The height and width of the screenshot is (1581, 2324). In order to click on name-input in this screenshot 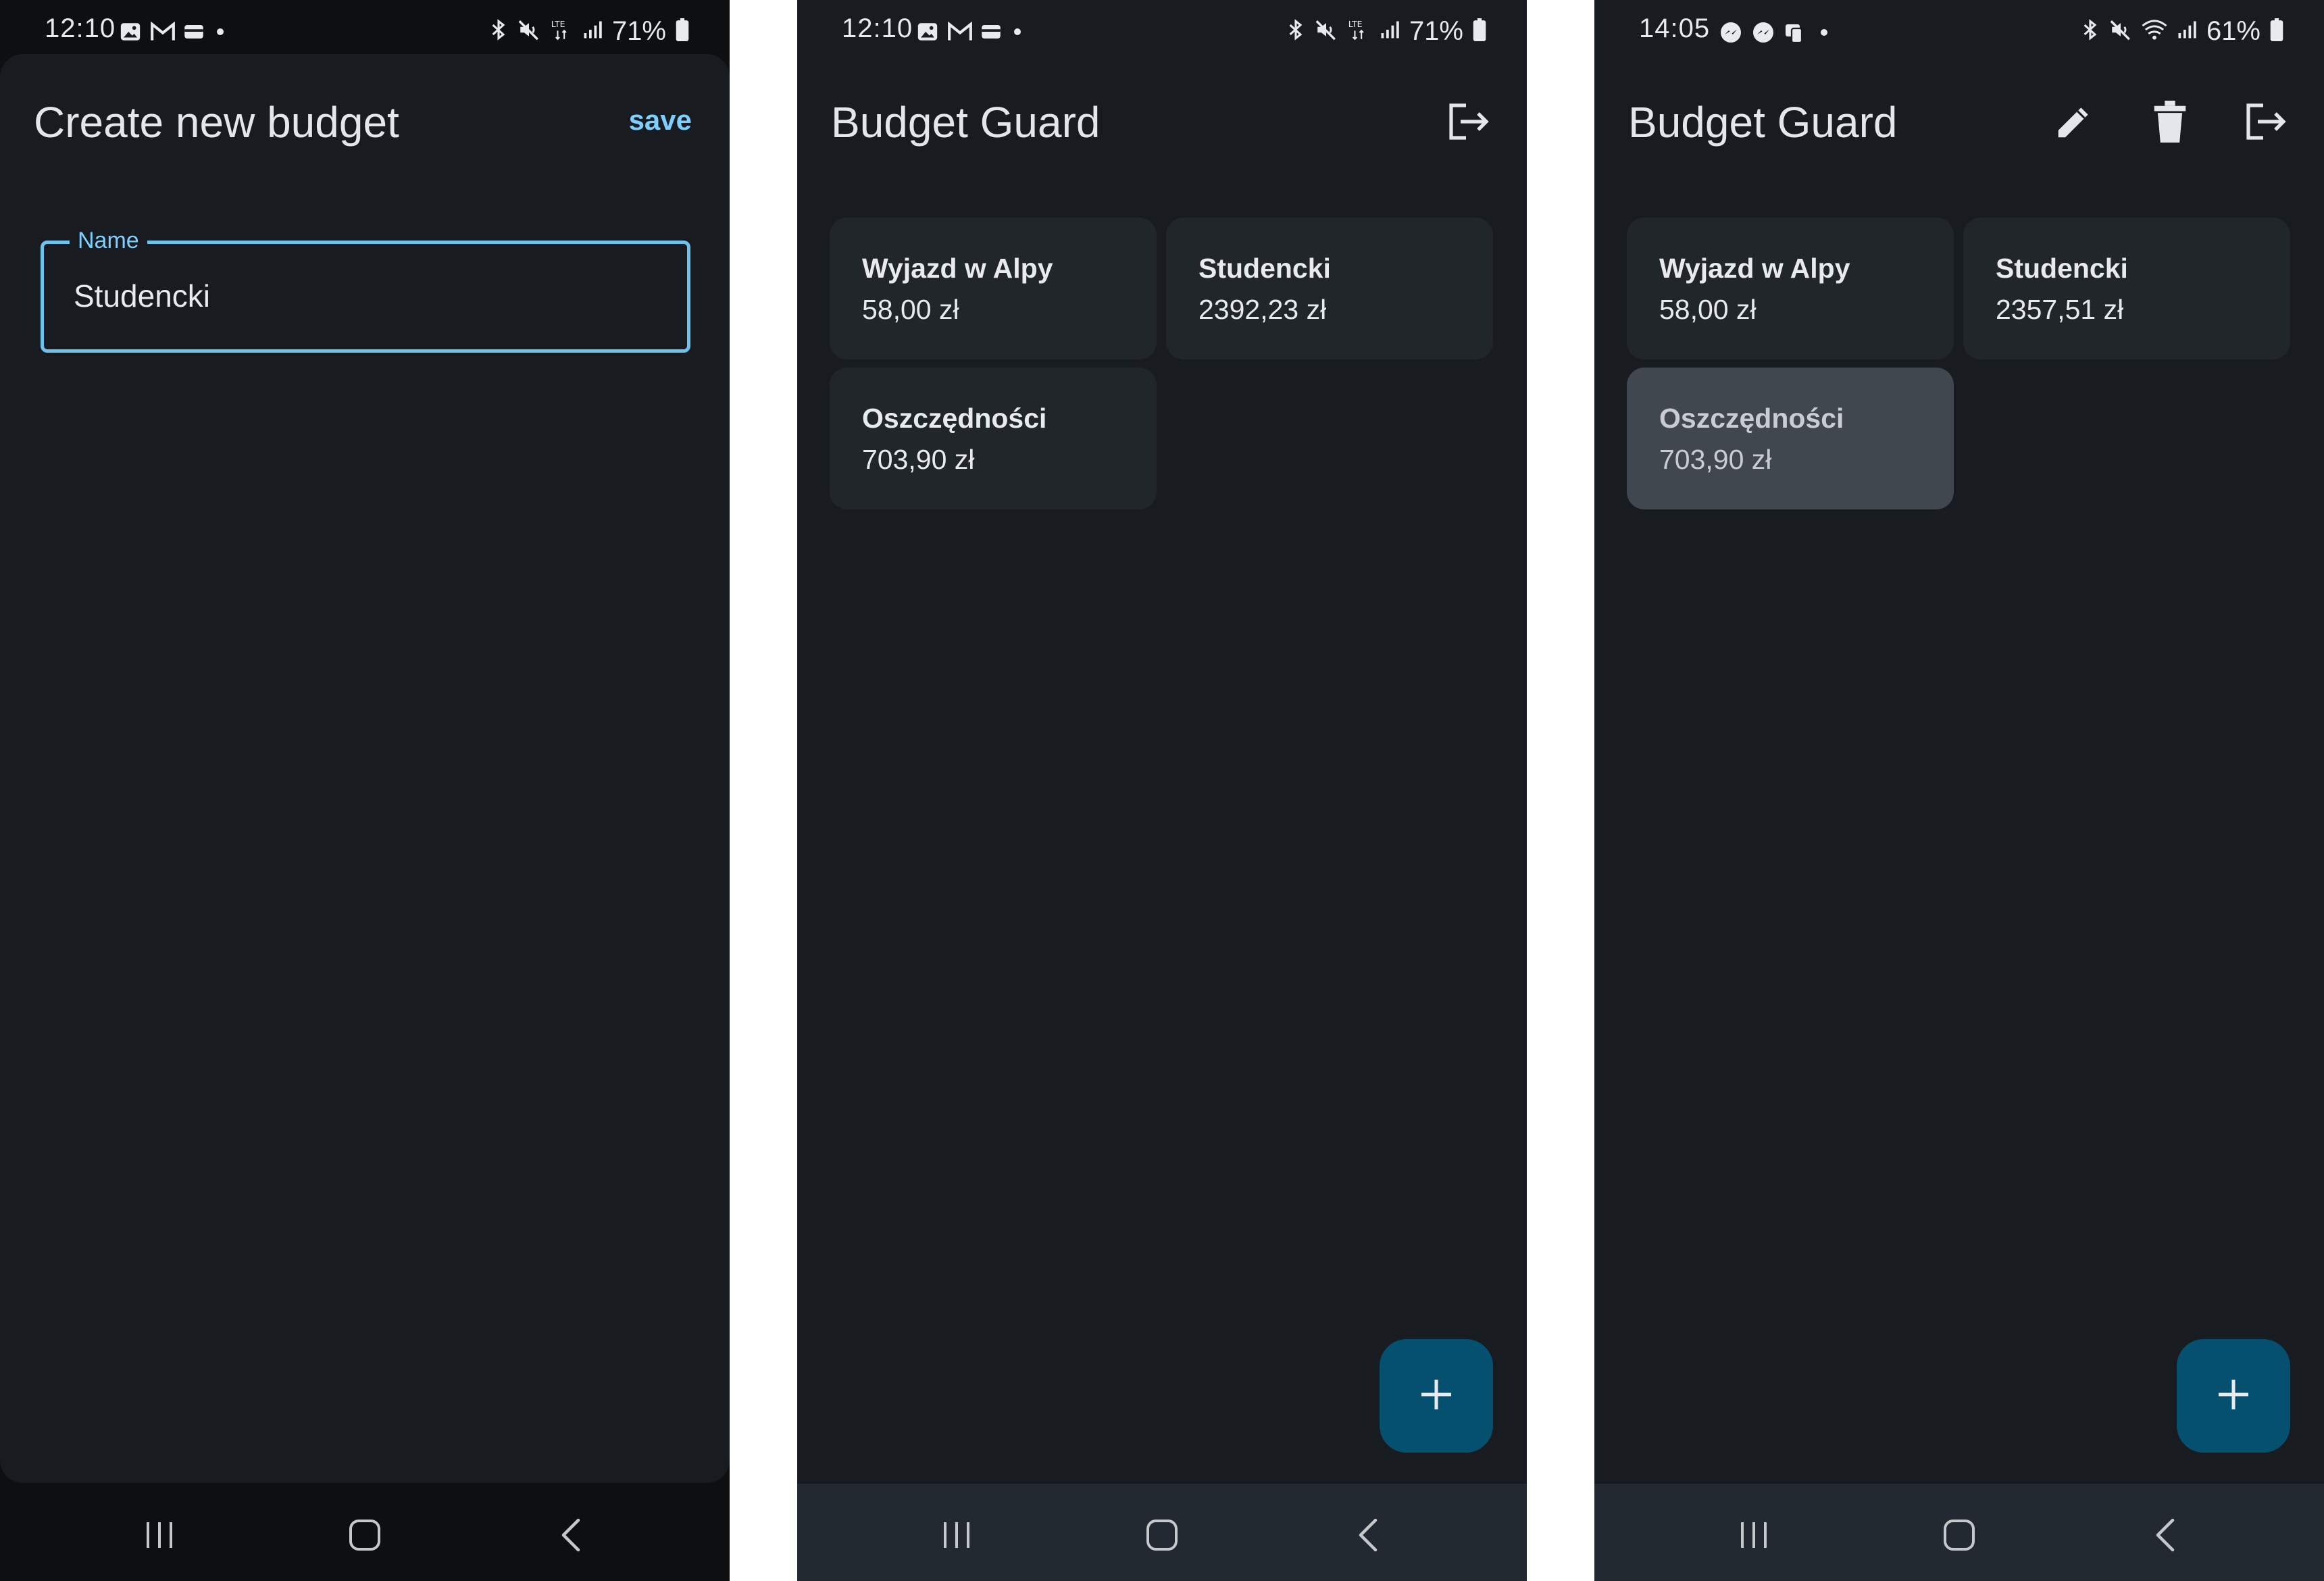, I will do `click(364, 296)`.